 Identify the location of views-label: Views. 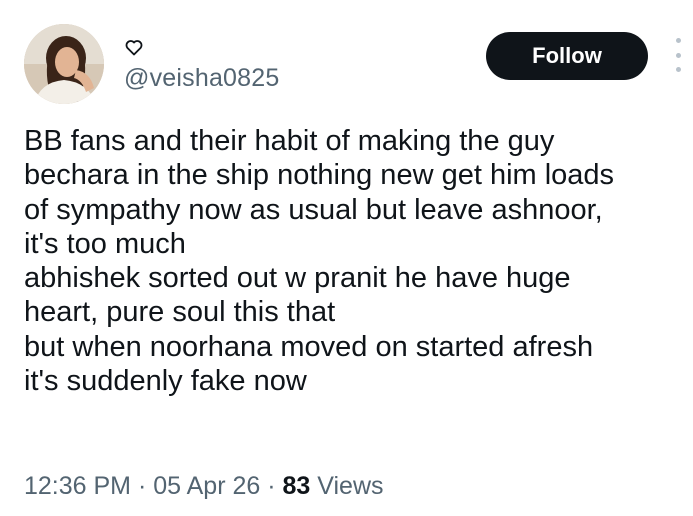
(350, 486).